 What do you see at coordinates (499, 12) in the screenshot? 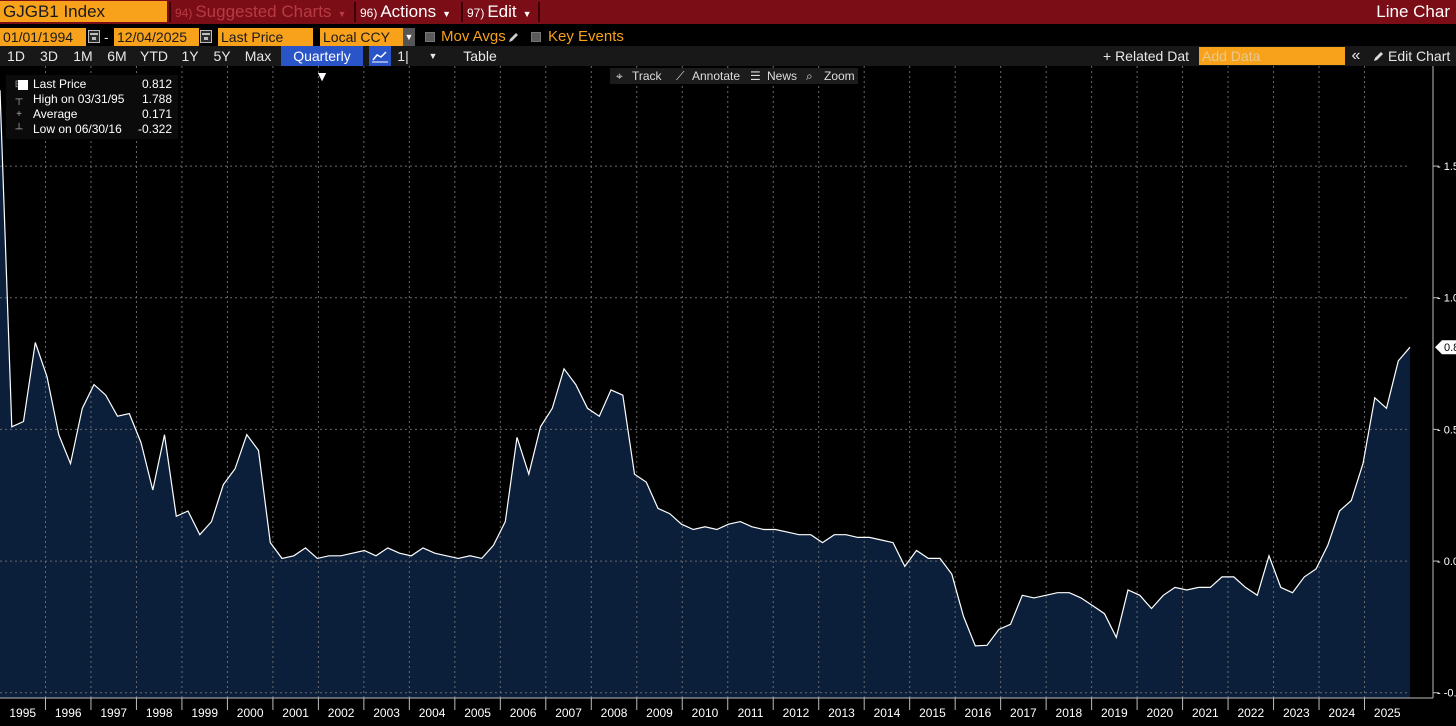
I see `edit-menu: 97) Edit ▼` at bounding box center [499, 12].